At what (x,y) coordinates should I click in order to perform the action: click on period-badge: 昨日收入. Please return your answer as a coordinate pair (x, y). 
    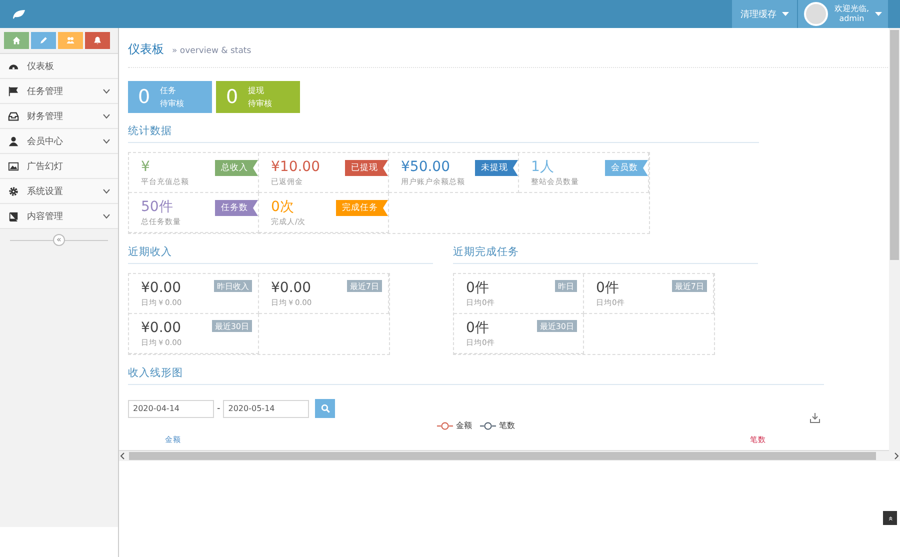
    Looking at the image, I should click on (233, 286).